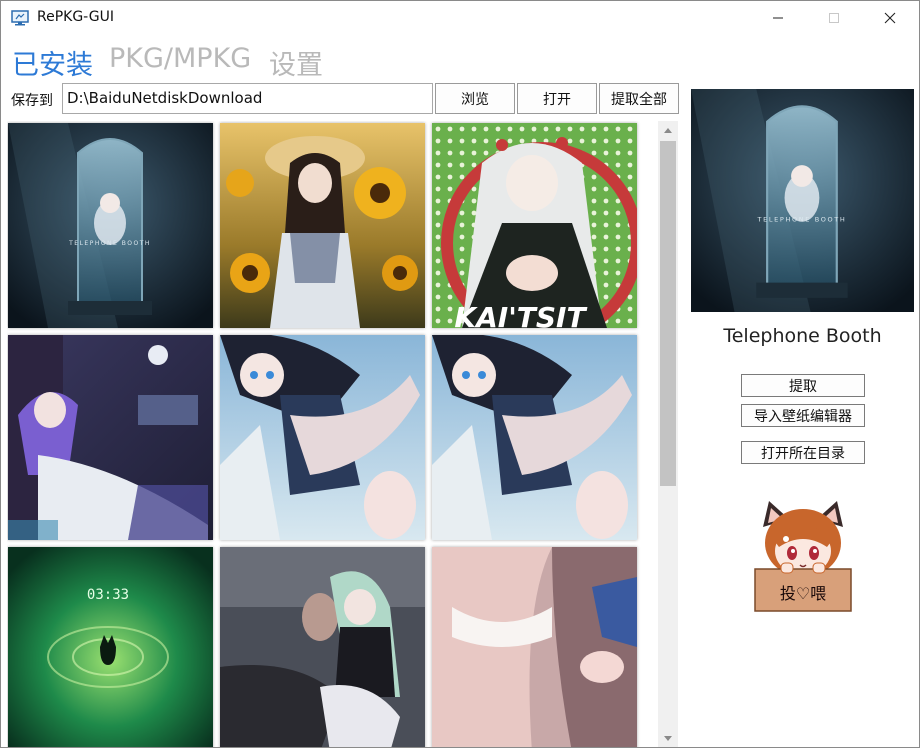  I want to click on scroll-up-button, so click(668, 130).